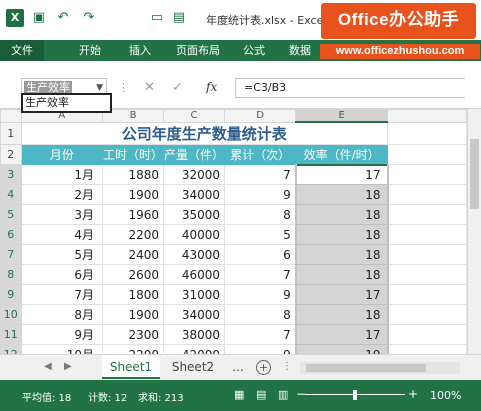 Image resolution: width=481 pixels, height=411 pixels. What do you see at coordinates (11, 154) in the screenshot?
I see `row-header: 2` at bounding box center [11, 154].